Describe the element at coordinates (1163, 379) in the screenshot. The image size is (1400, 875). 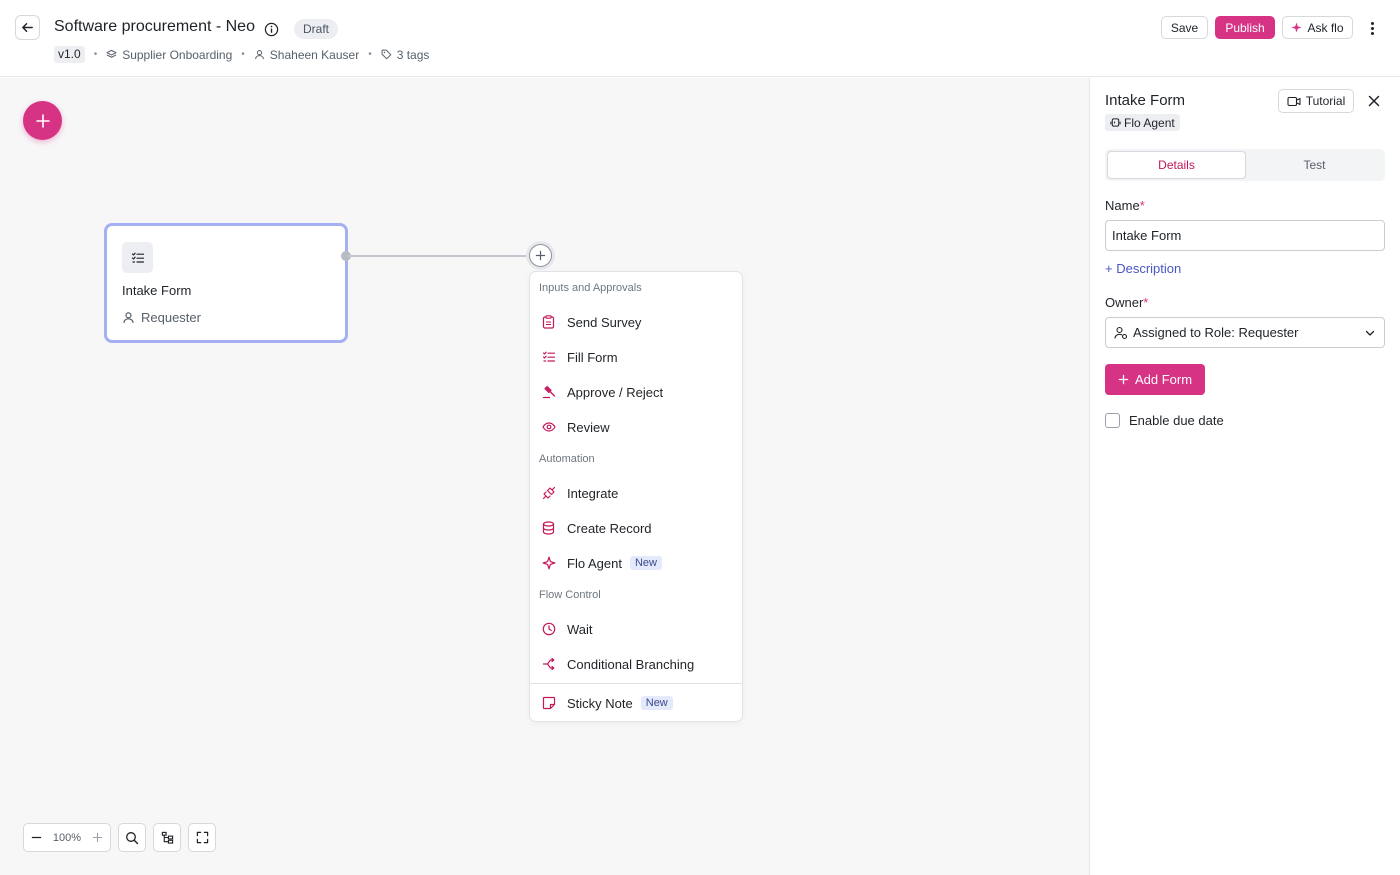
I see `add-form-label: Add Form` at that location.